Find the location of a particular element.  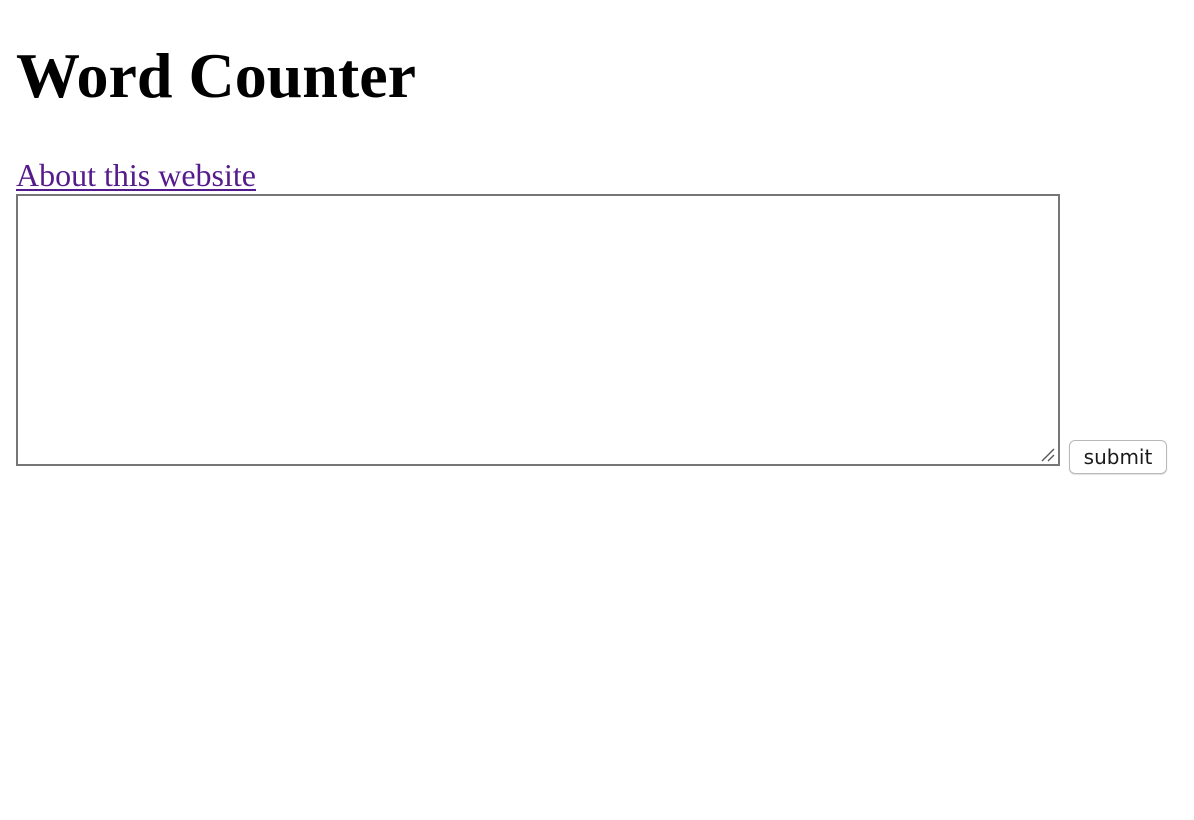

about-link: About this website is located at coordinates (136, 175).